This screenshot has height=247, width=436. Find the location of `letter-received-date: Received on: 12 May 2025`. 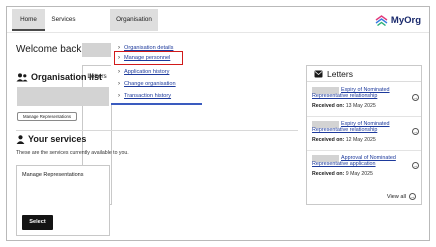

letter-received-date: Received on: 12 May 2025 is located at coordinates (344, 140).